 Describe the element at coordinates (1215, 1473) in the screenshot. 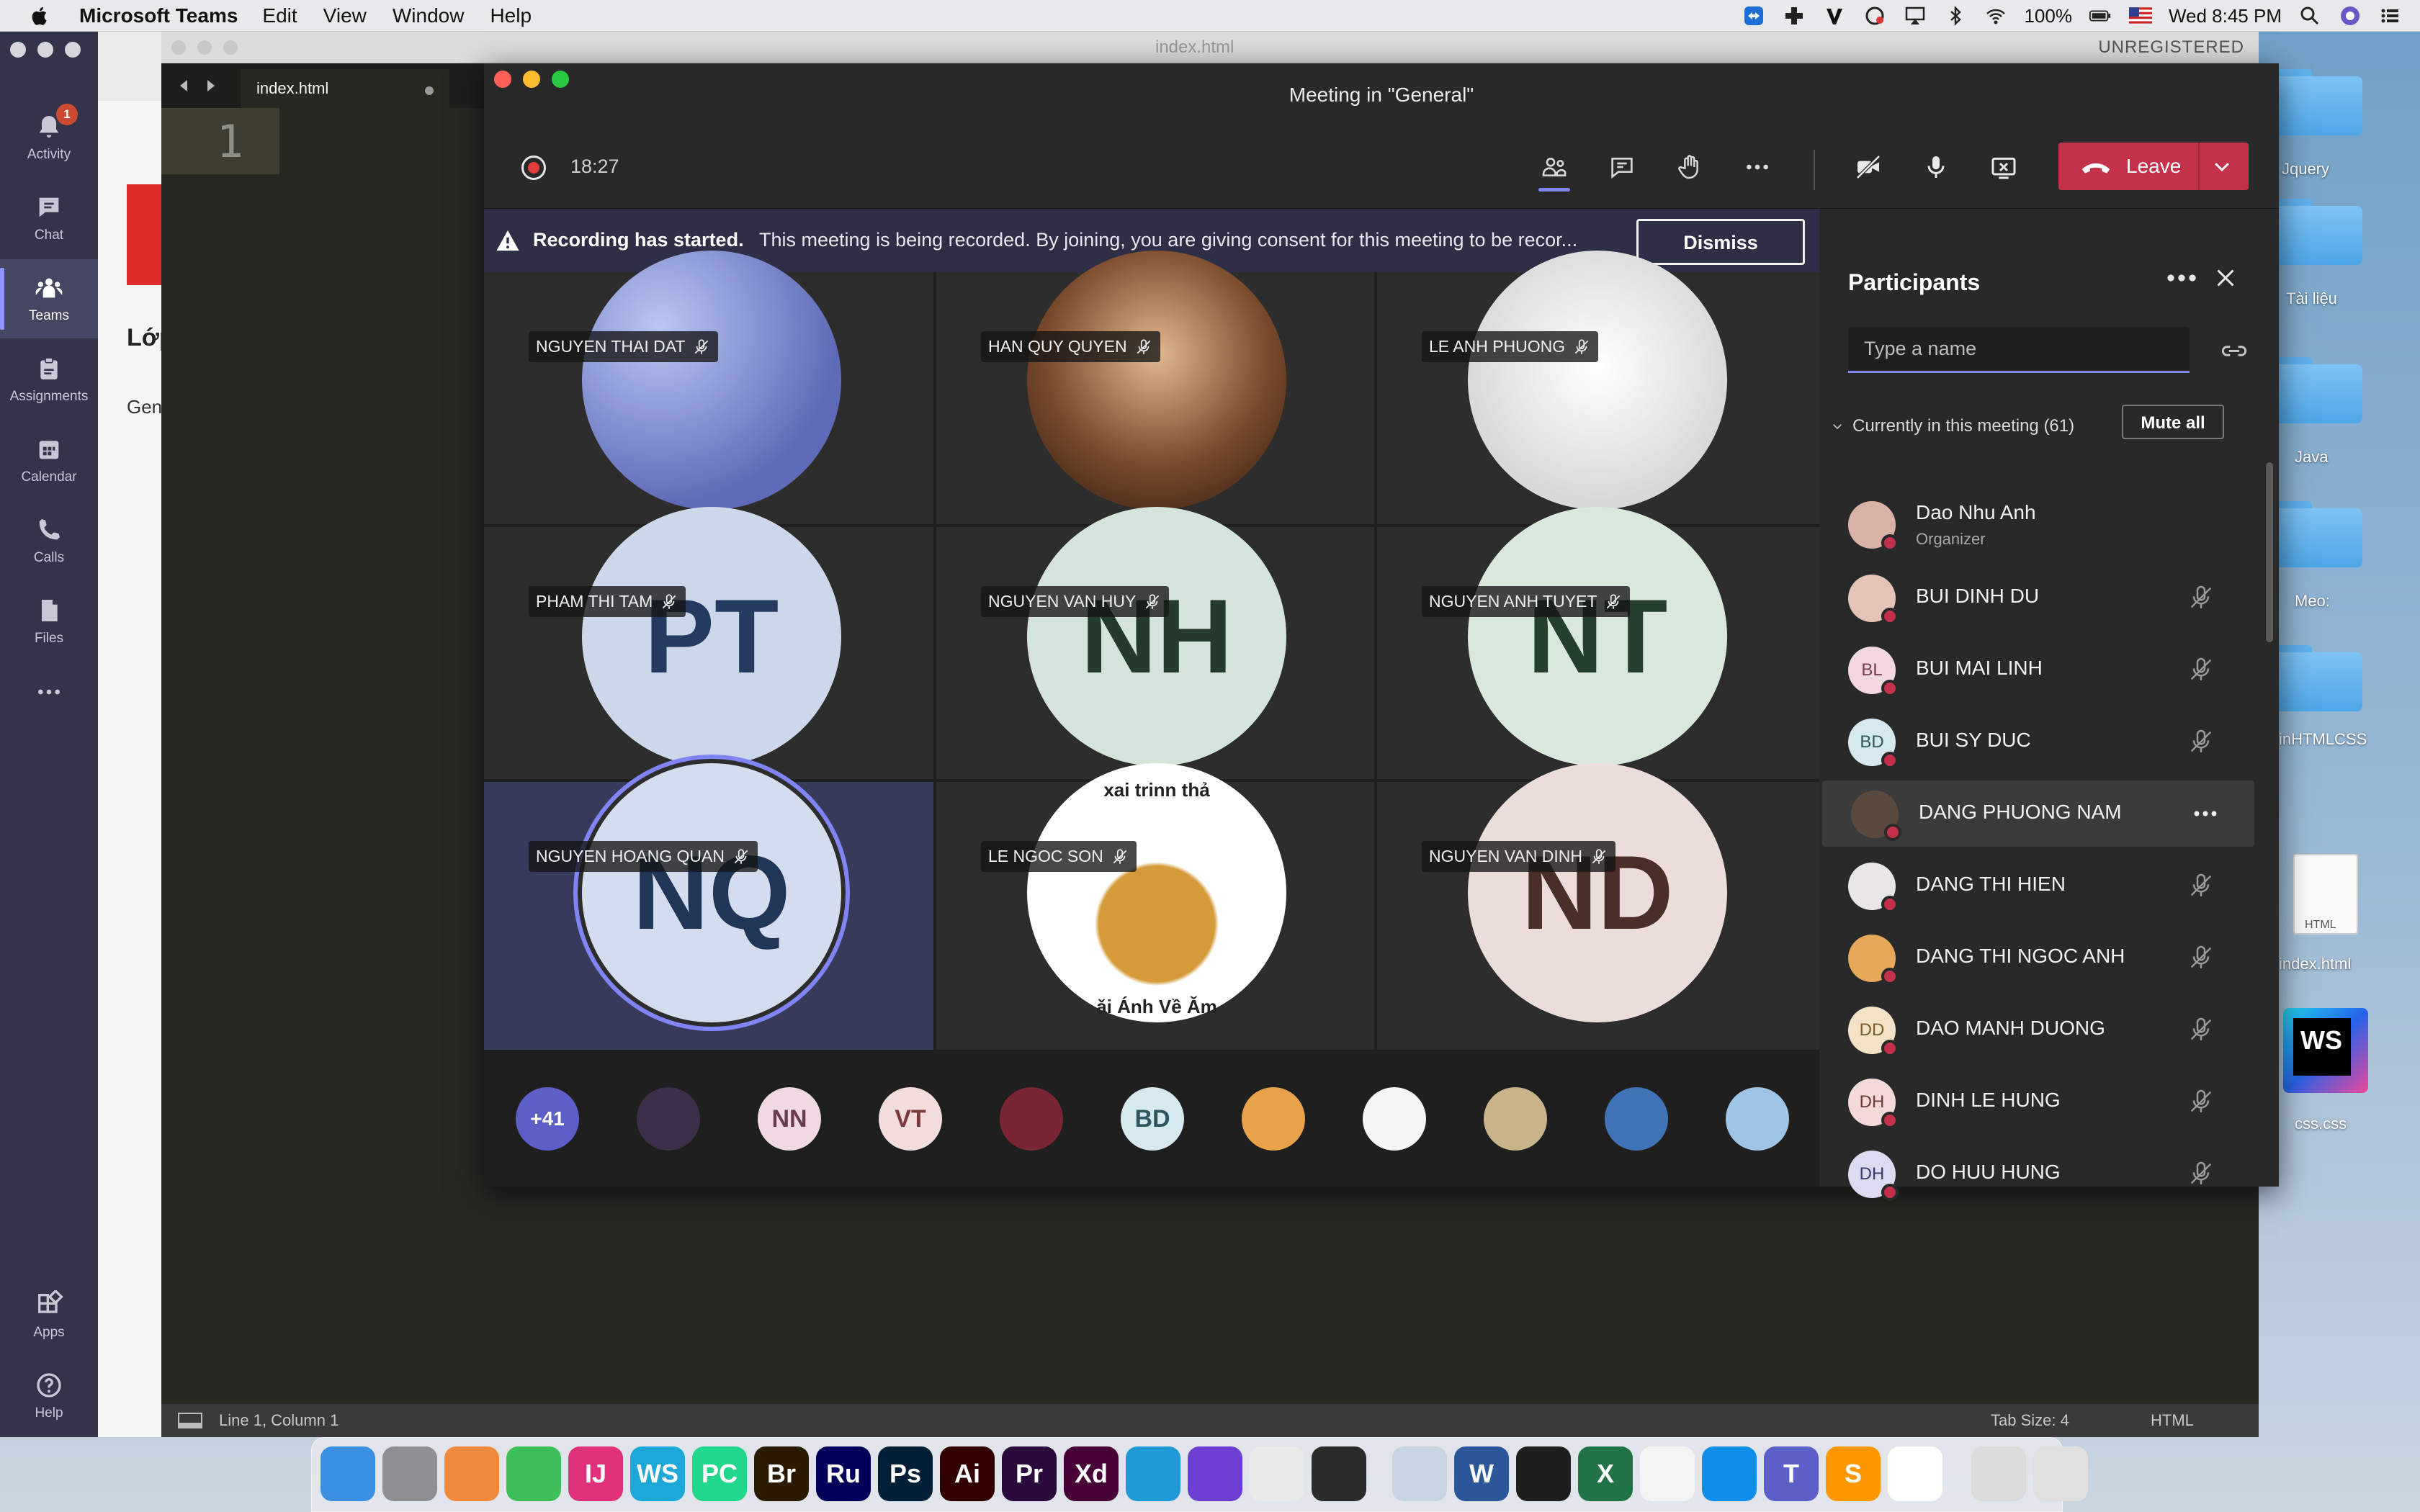

I see `imovie-star-icon` at that location.